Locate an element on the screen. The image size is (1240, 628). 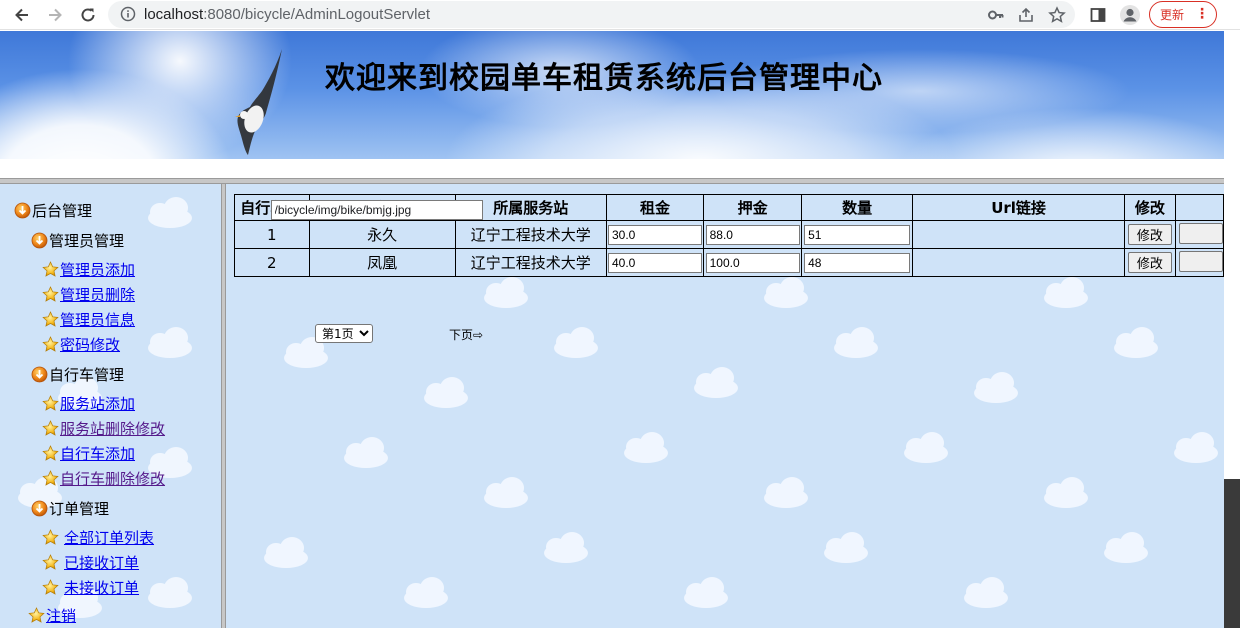
sidebar-link: 自行车删除修改 is located at coordinates (112, 478).